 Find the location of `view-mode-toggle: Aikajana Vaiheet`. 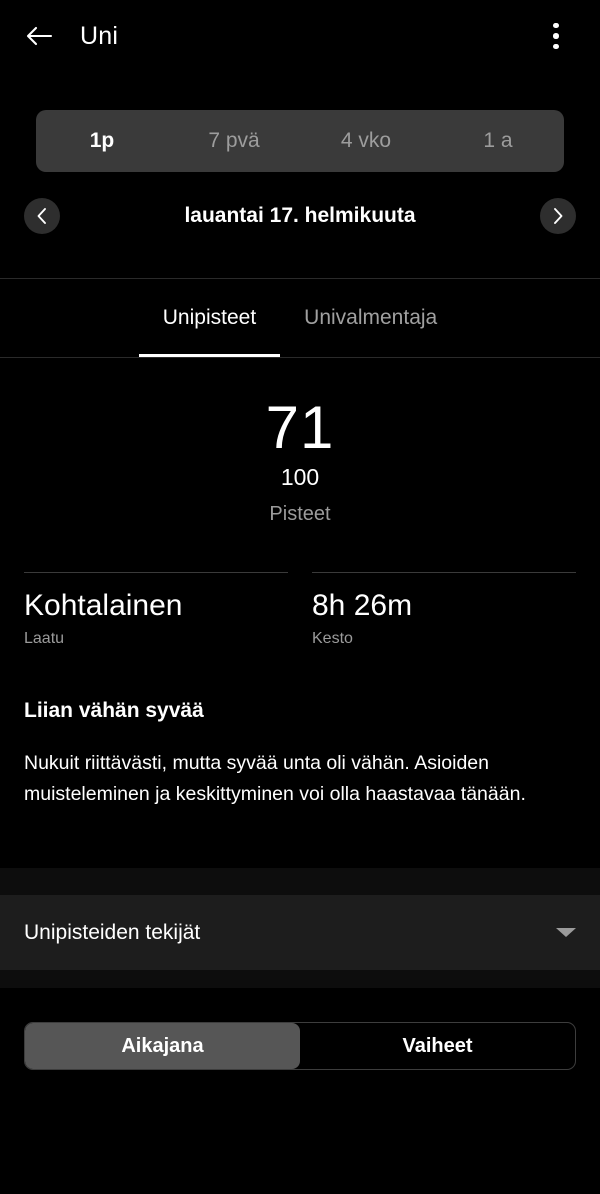

view-mode-toggle: Aikajana Vaiheet is located at coordinates (300, 1046).